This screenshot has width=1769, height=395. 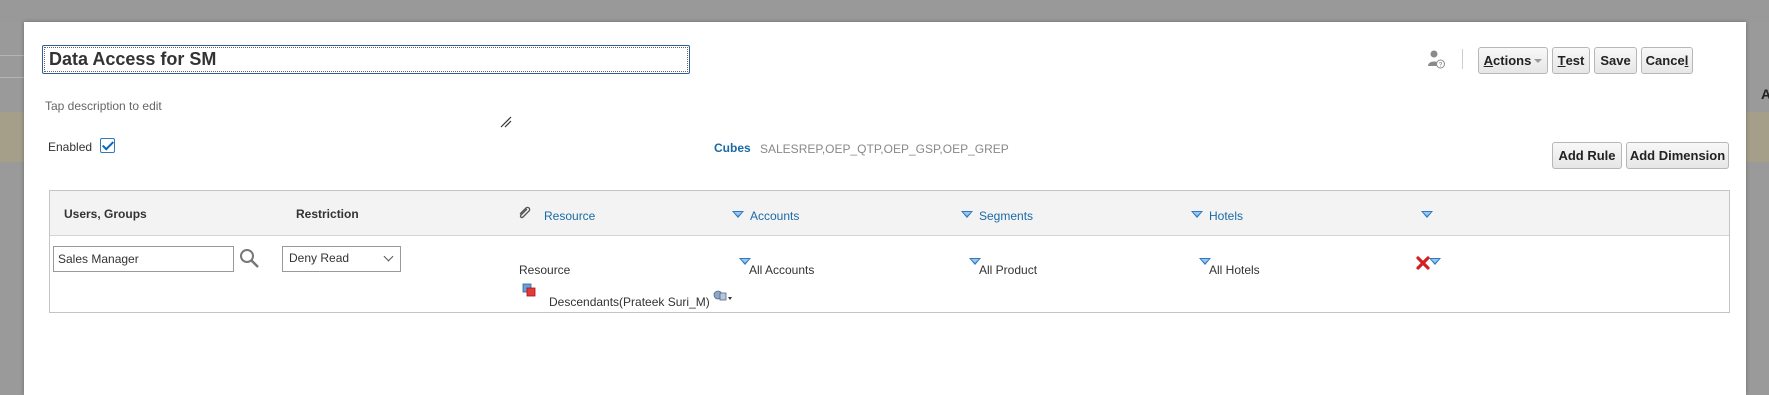 I want to click on test-mnemonic: T, so click(x=1561, y=60).